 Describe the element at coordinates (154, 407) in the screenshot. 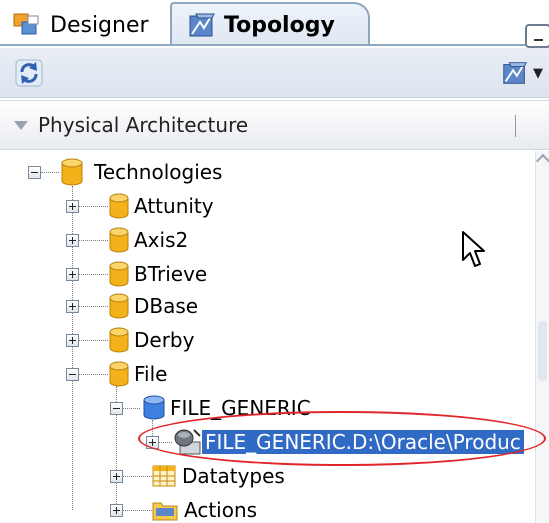

I see `data-server-icon` at that location.